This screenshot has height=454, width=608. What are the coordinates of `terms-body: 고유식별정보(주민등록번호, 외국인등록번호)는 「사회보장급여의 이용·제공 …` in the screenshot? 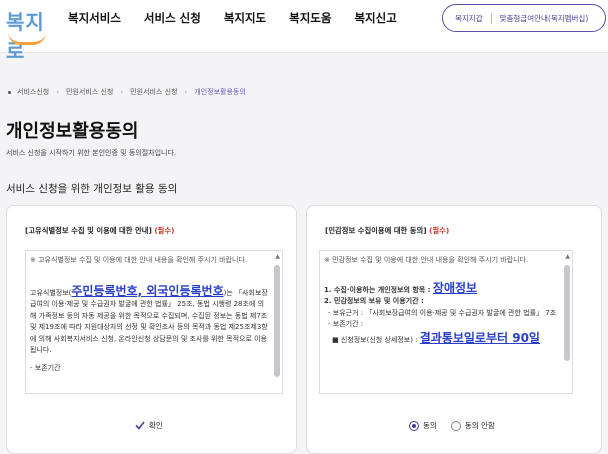 It's located at (149, 320).